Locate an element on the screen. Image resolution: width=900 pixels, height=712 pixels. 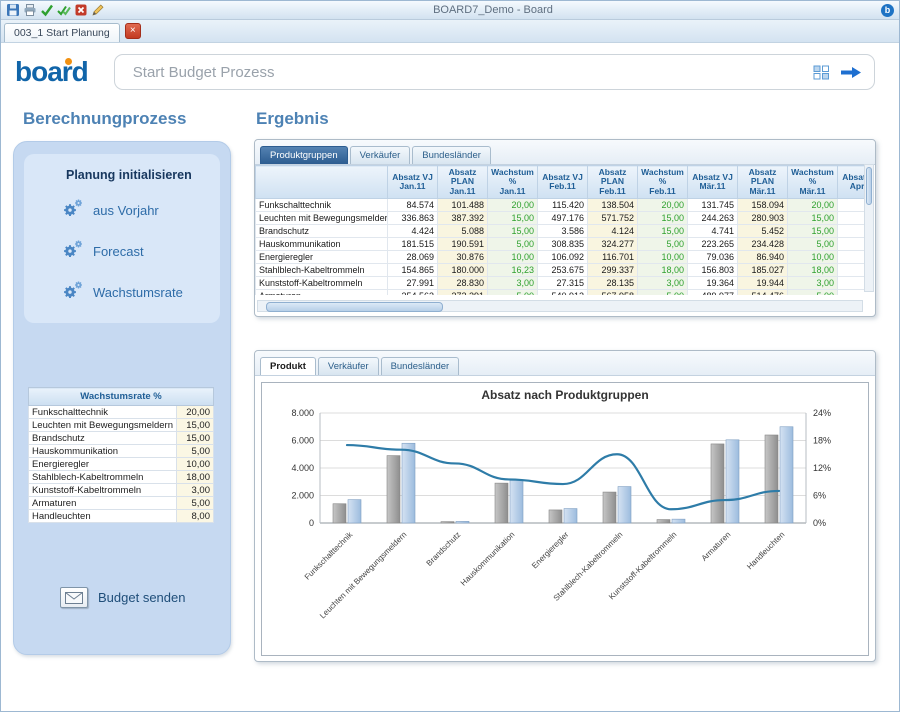
tab-start-planung: 003_1 Start Planung is located at coordinates (62, 32).